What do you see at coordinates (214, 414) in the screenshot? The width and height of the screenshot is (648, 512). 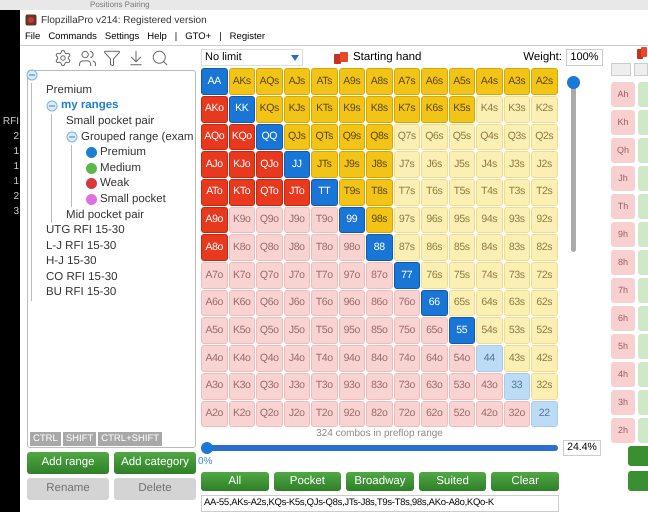 I see `hand-cell: A2o` at bounding box center [214, 414].